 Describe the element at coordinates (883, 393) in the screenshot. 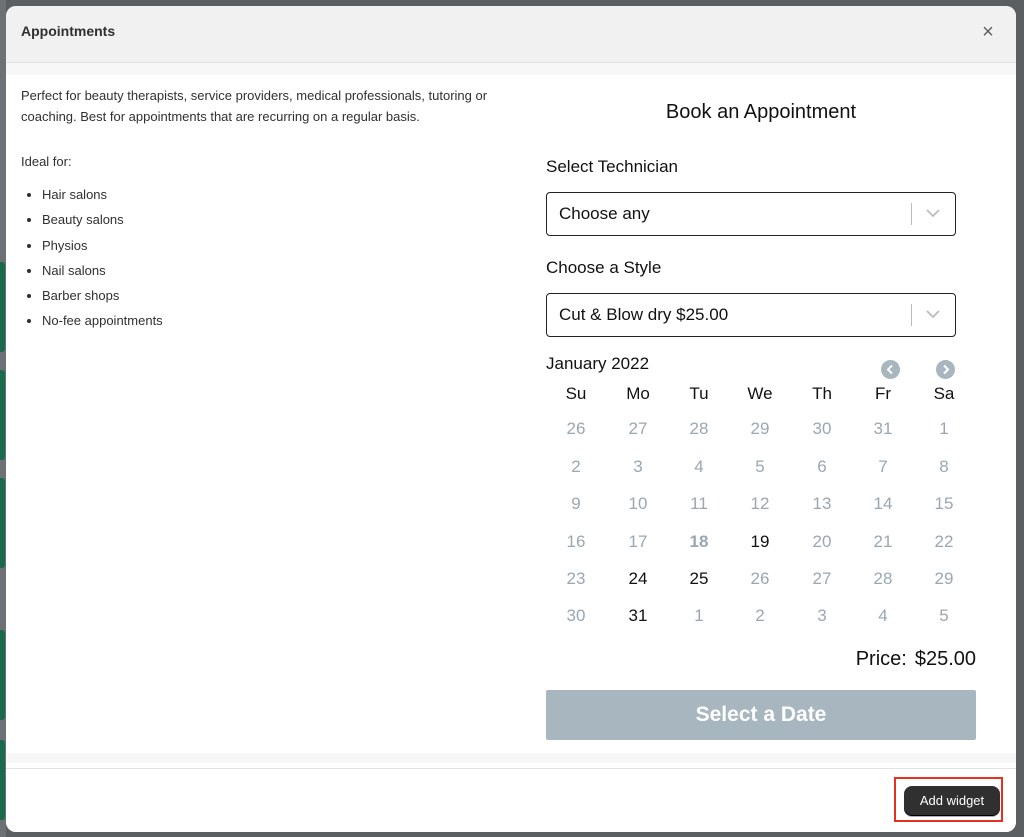

I see `weekday-header: Fr` at that location.